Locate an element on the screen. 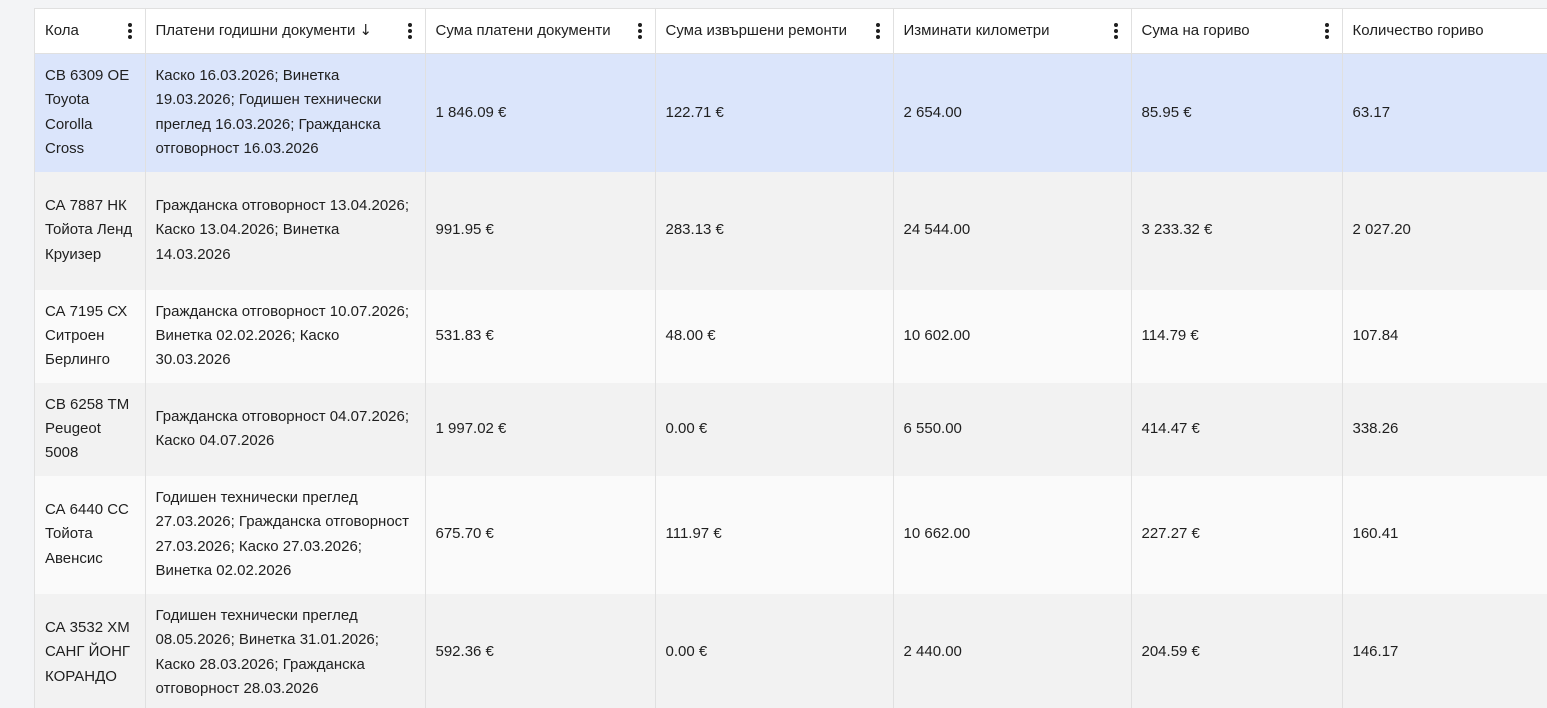  cell-kilometers: 24 544.00 is located at coordinates (1012, 230).